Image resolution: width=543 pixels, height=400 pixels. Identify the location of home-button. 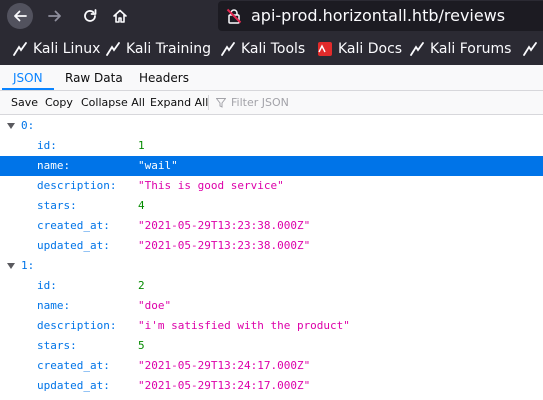
(120, 16).